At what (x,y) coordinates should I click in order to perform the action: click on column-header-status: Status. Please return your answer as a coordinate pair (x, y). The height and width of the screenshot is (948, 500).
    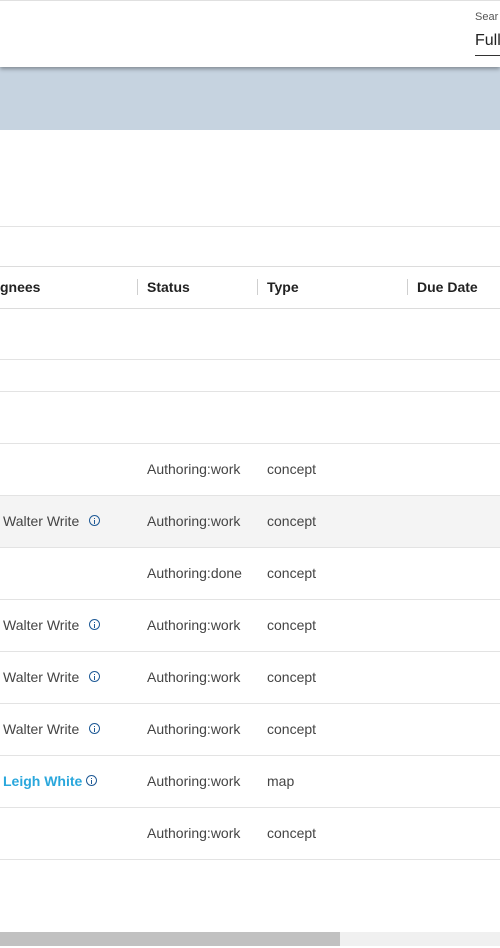
    Looking at the image, I should click on (168, 287).